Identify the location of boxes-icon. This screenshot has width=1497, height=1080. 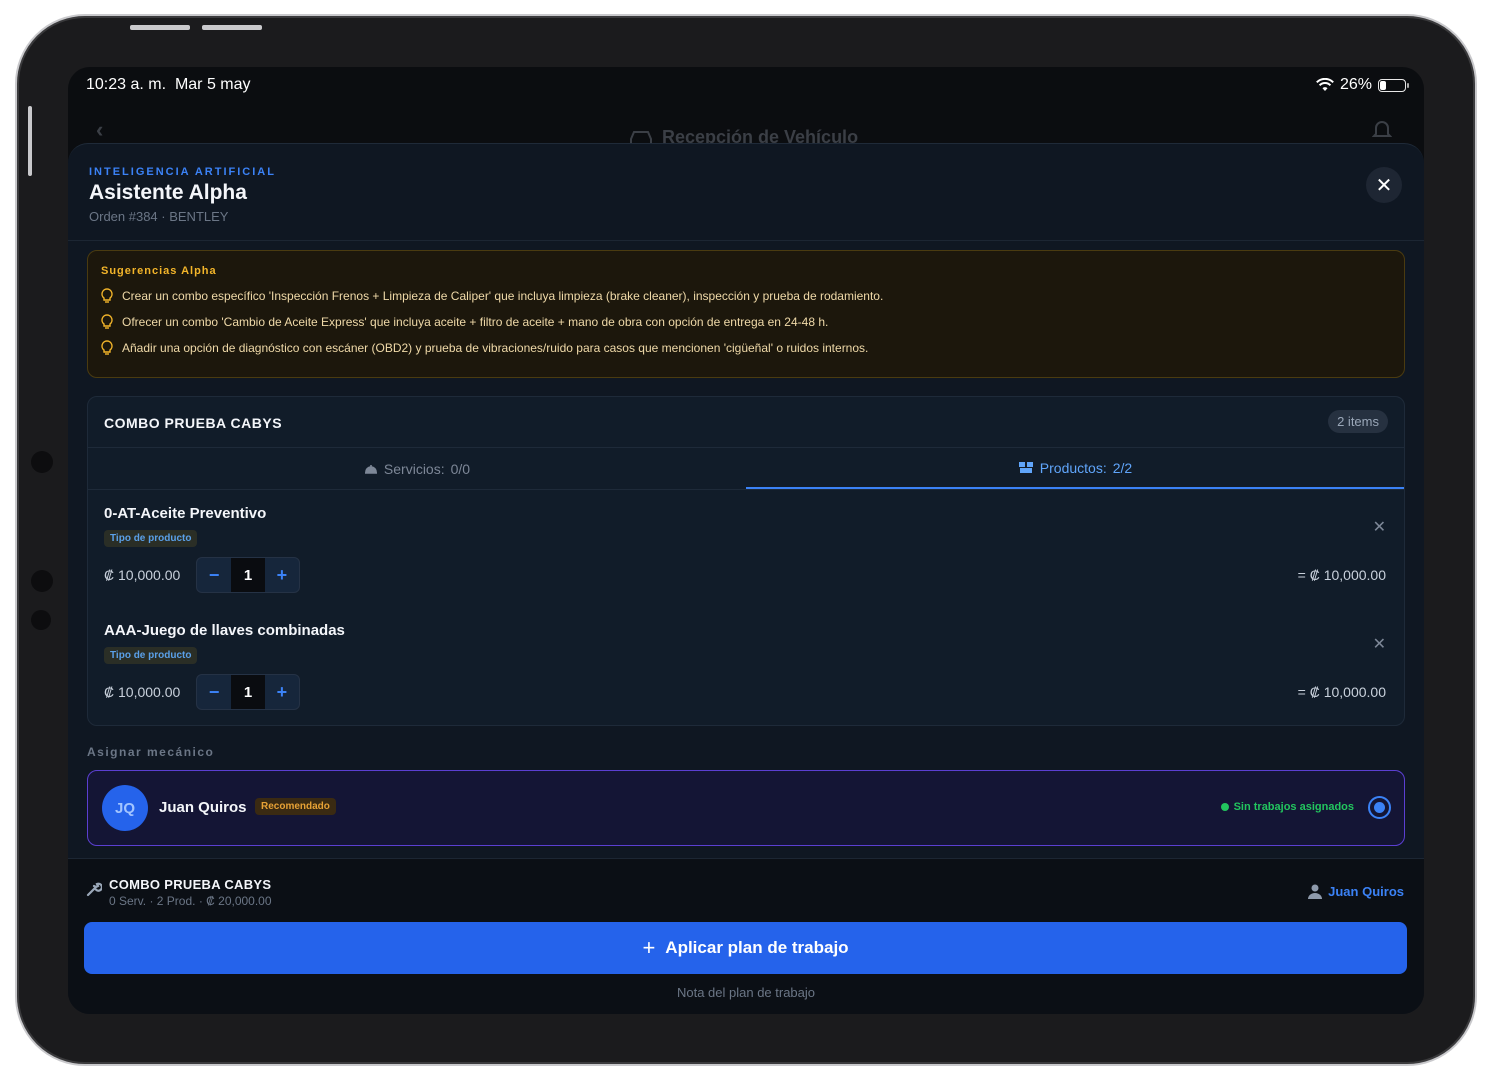
(1025, 467).